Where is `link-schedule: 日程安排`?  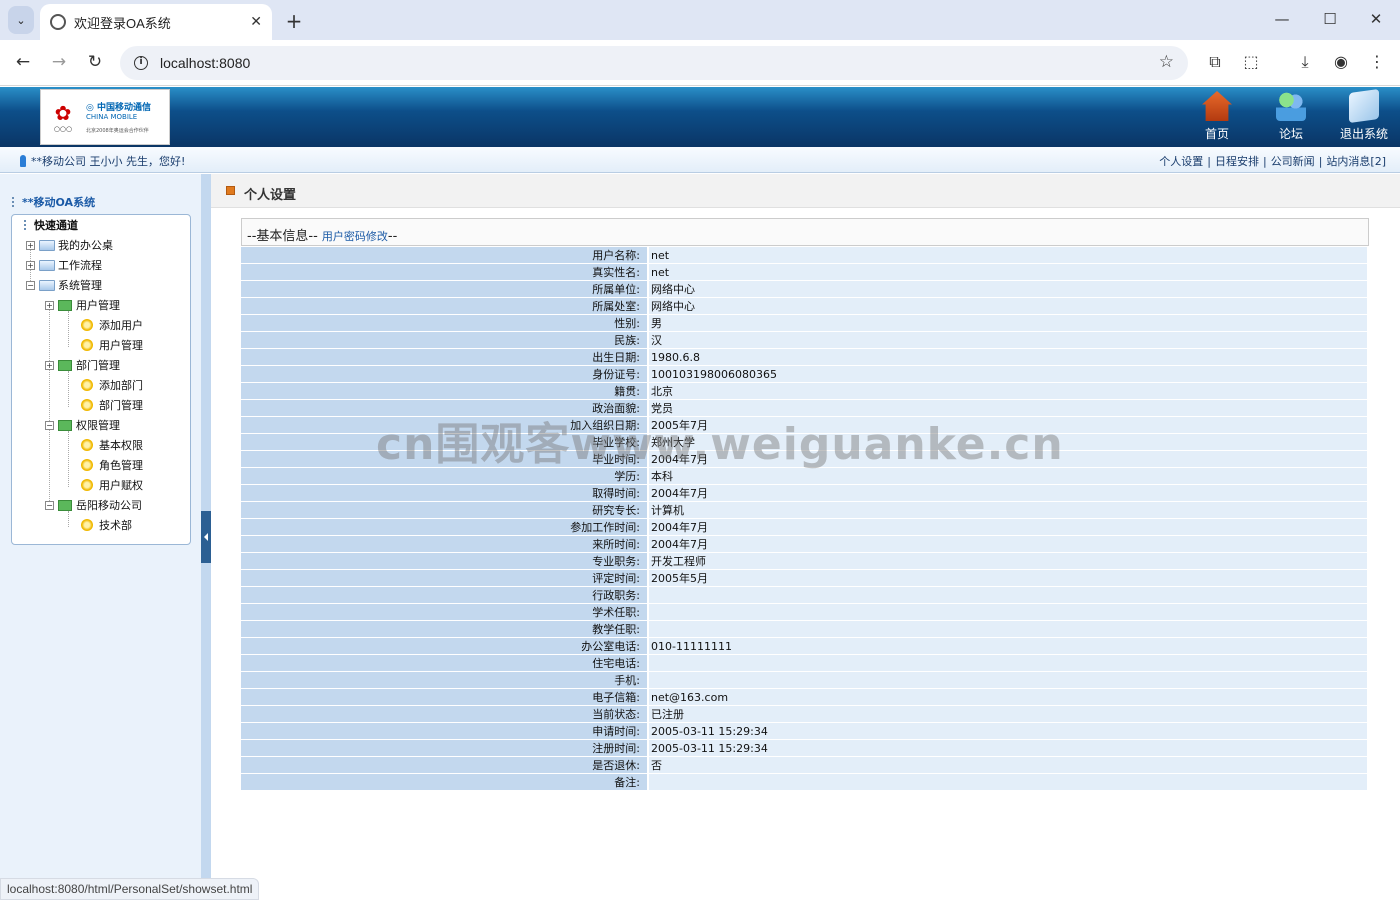
link-schedule: 日程安排 is located at coordinates (1237, 161).